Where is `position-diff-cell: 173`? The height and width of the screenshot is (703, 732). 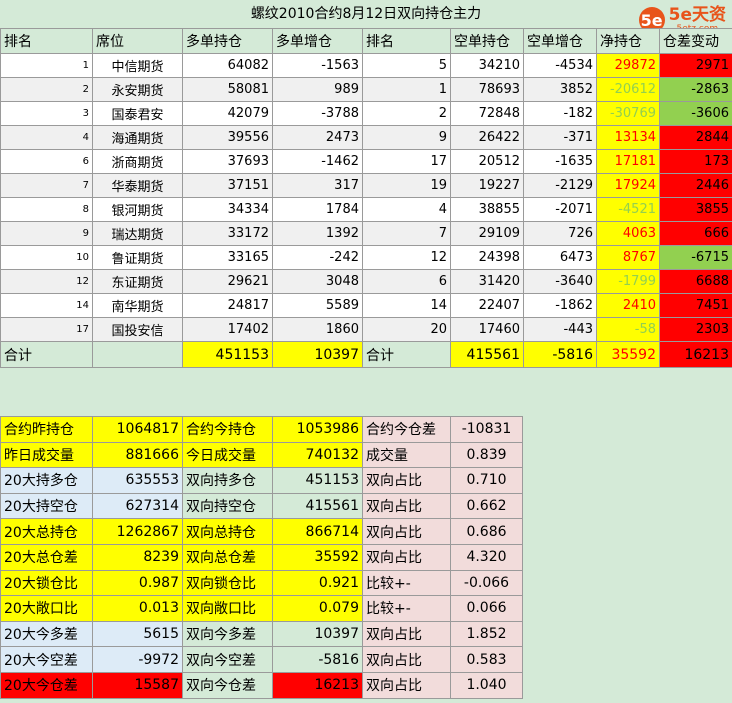 position-diff-cell: 173 is located at coordinates (695, 161).